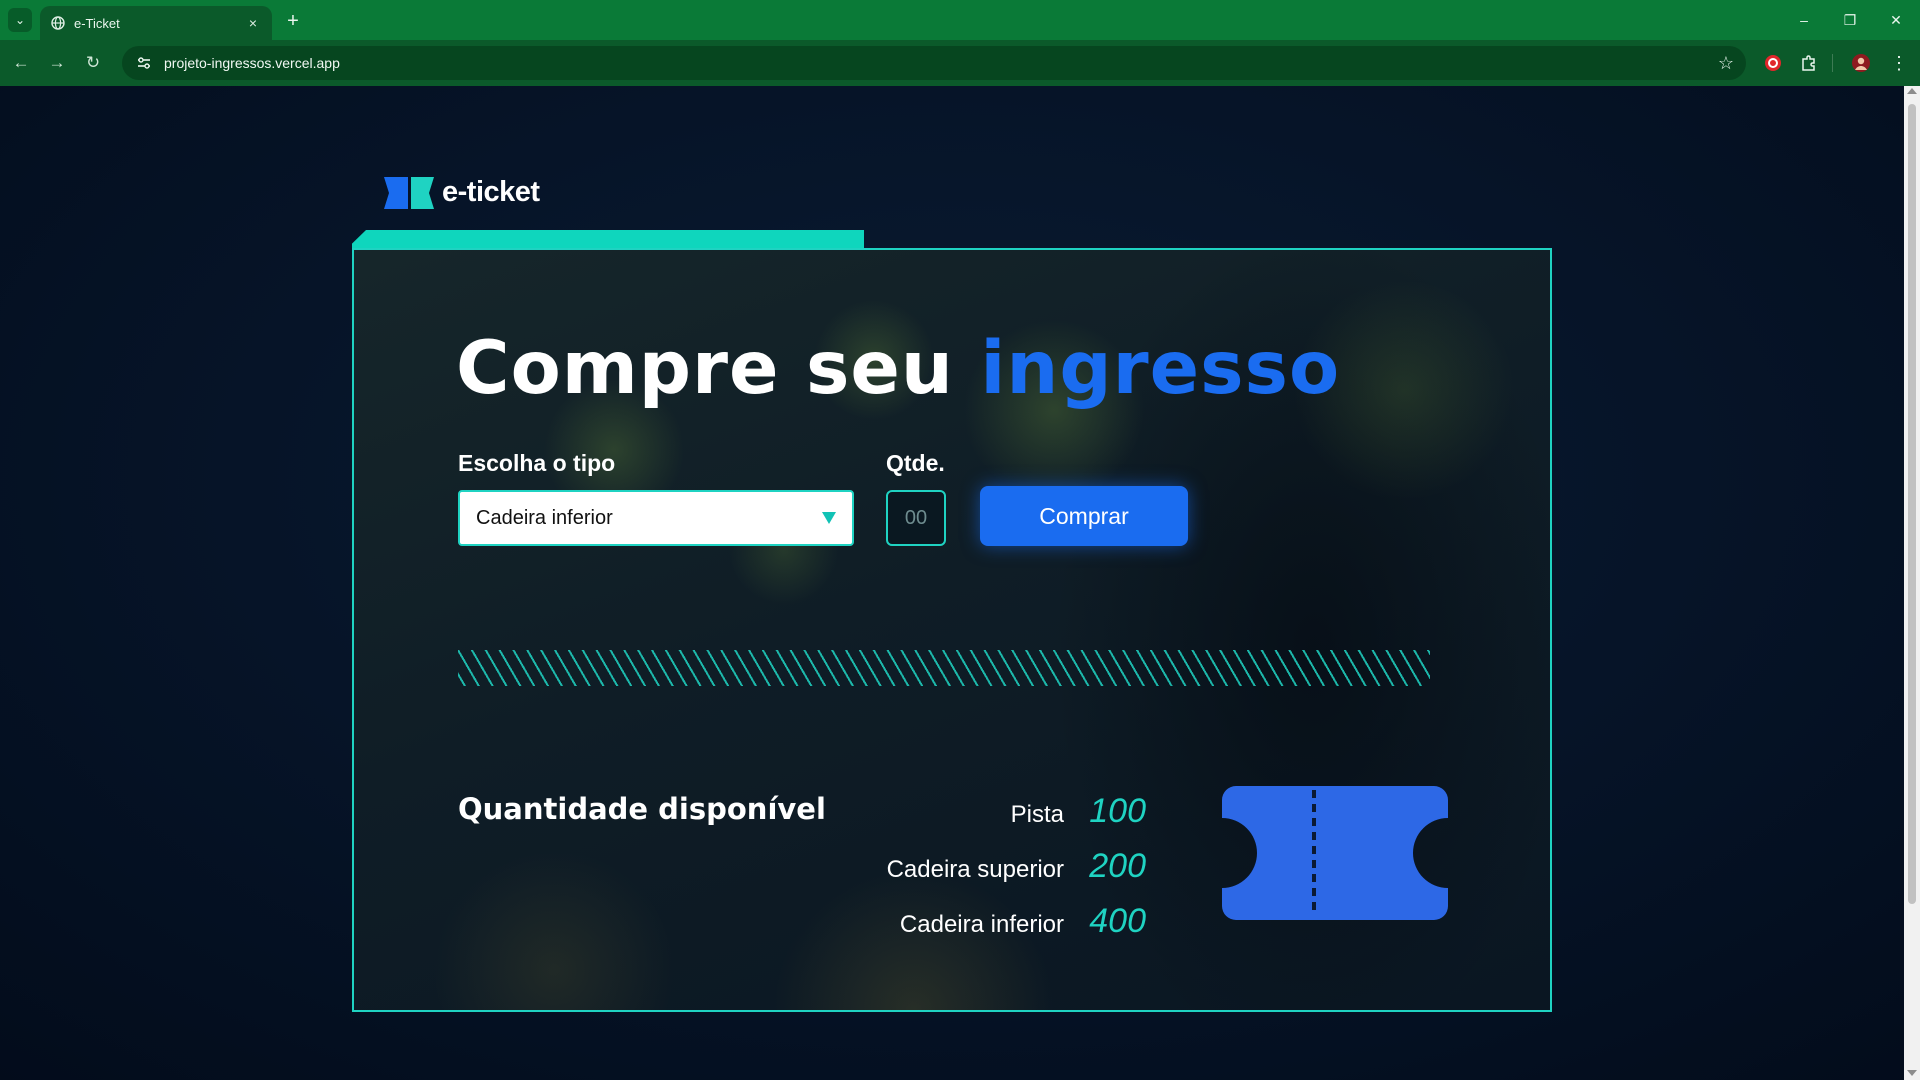 Image resolution: width=1920 pixels, height=1080 pixels. I want to click on logo-text: e-ticket, so click(491, 192).